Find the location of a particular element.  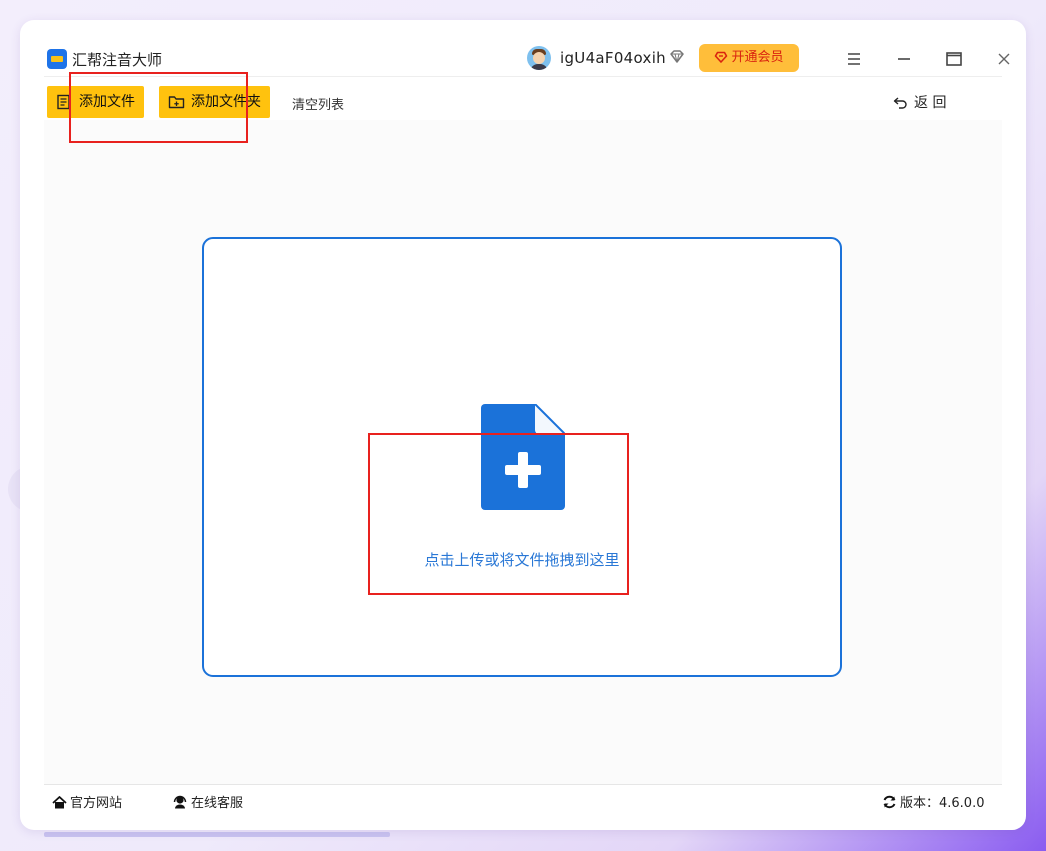

home-icon is located at coordinates (59, 802).